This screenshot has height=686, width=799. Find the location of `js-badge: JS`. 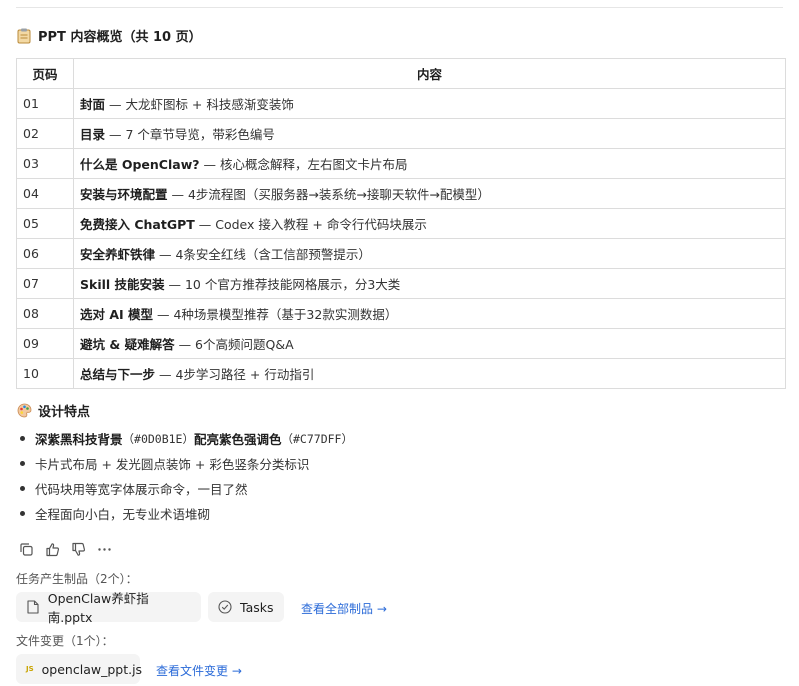

js-badge: JS is located at coordinates (30, 669).